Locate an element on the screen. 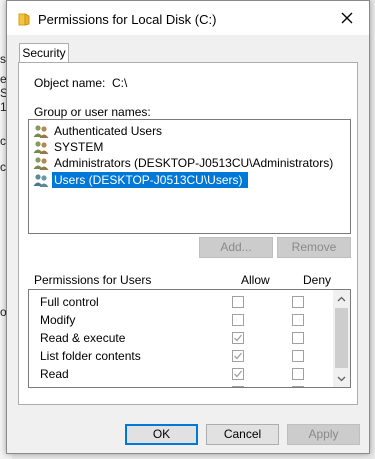 This screenshot has height=459, width=375. permission-name: Read & execute is located at coordinates (83, 338).